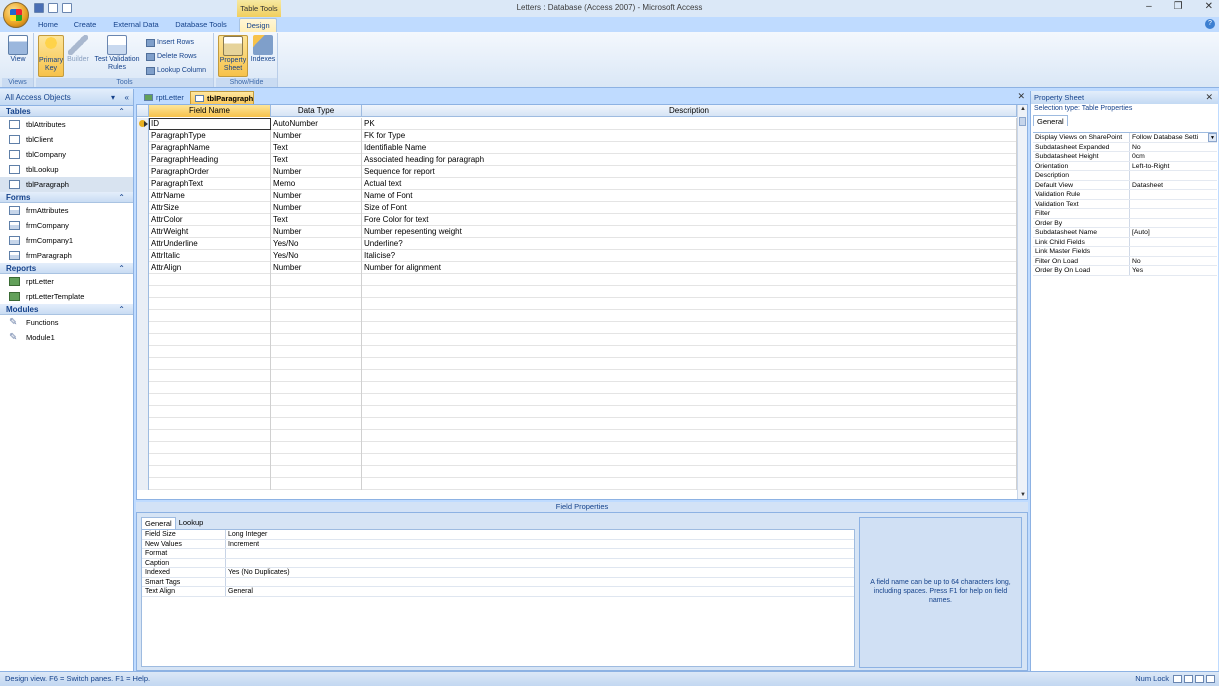 The width and height of the screenshot is (1219, 686). Describe the element at coordinates (1125, 185) in the screenshot. I see `property-row: Default View Datasheet` at that location.